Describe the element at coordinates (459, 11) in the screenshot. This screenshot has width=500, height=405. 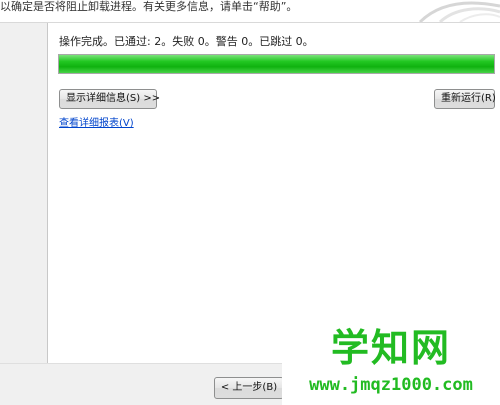
I see `banner-swirl-decoration` at that location.